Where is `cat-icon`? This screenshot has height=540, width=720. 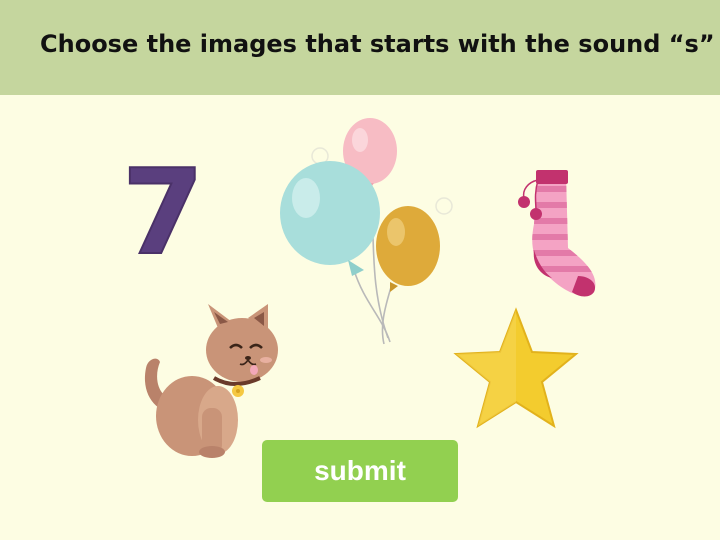 cat-icon is located at coordinates (211, 381).